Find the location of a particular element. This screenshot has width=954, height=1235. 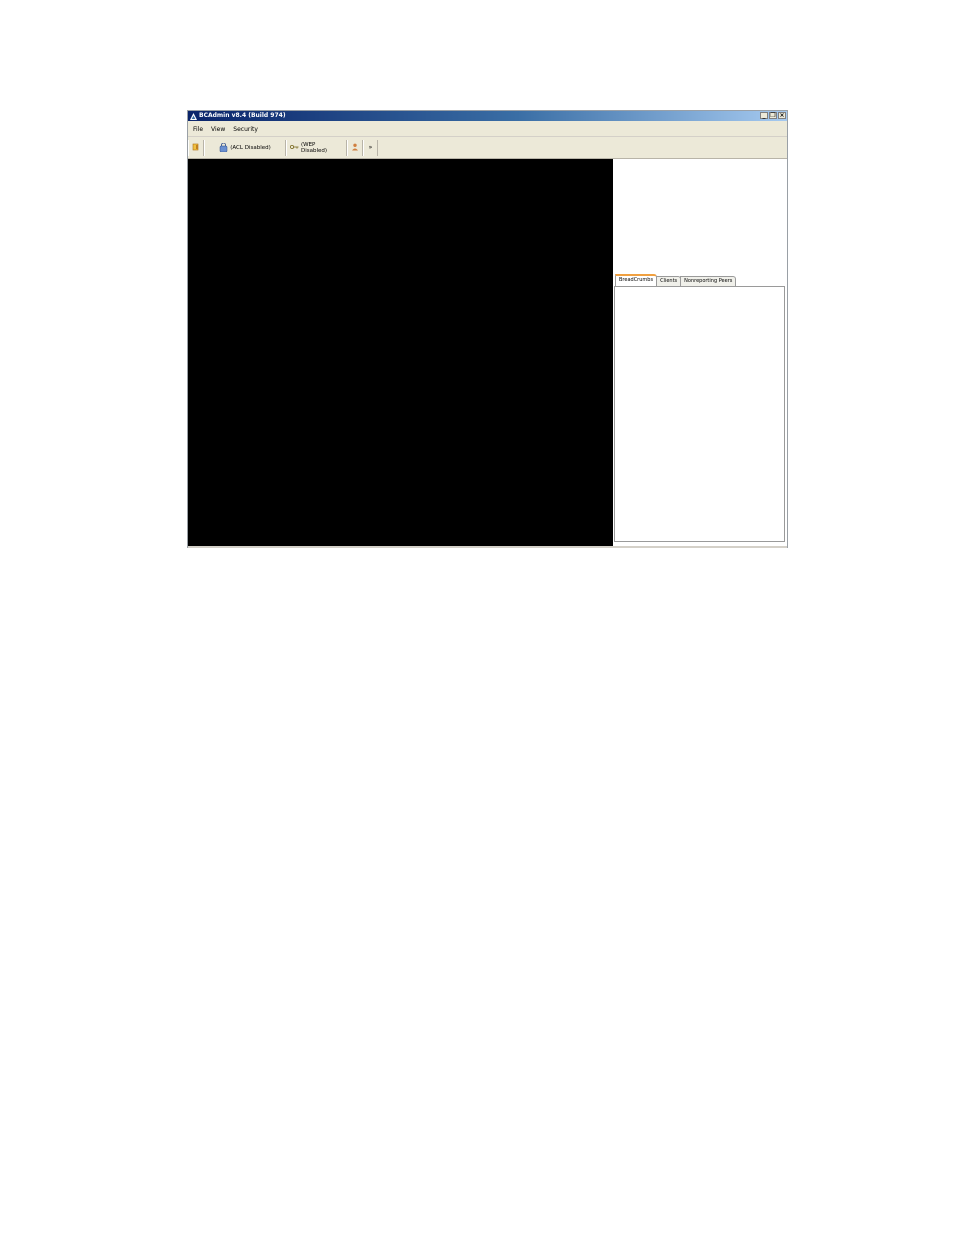

tab-strip: BreadCrumbs Clients Nonreporting Peers is located at coordinates (676, 280).